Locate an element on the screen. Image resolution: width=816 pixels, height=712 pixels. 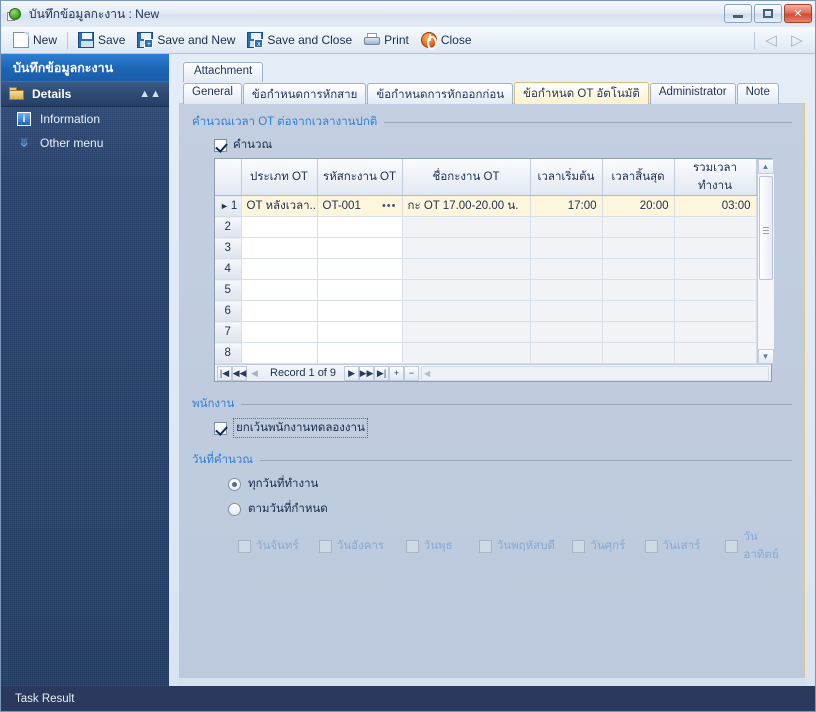
table-row: 2 is located at coordinates (486, 227).